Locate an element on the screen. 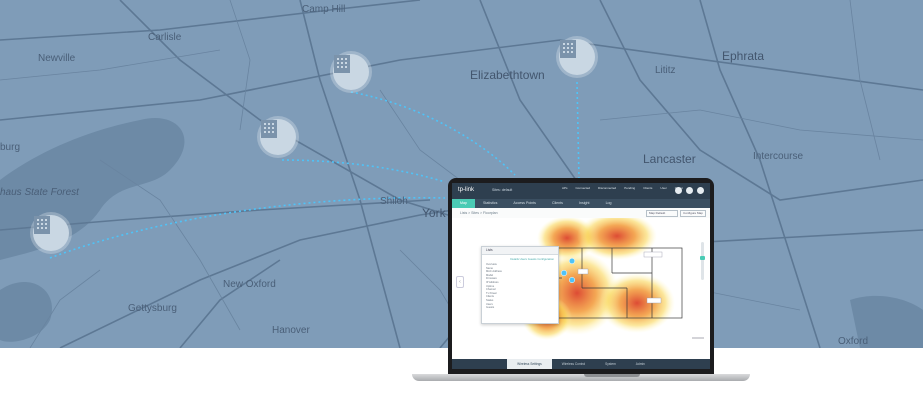  city-label: Carlisle is located at coordinates (165, 37).